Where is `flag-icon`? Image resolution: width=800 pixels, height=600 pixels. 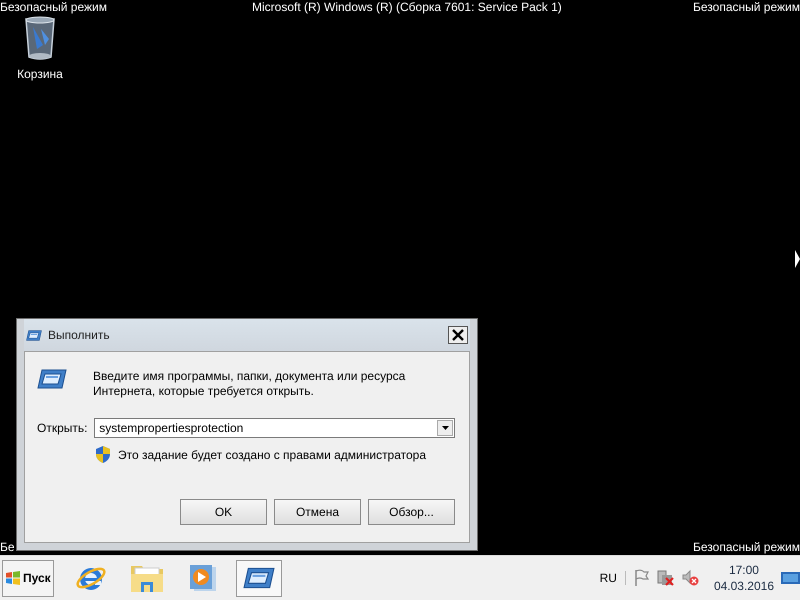 flag-icon is located at coordinates (642, 578).